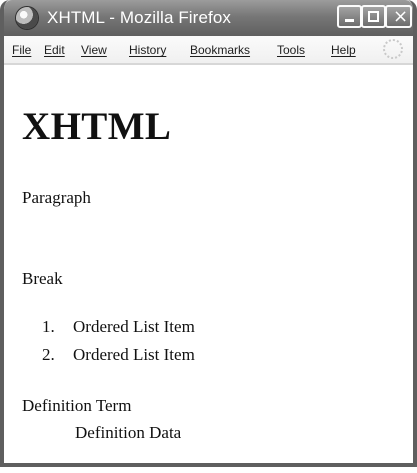 The width and height of the screenshot is (417, 473). Describe the element at coordinates (128, 432) in the screenshot. I see `definition-data: Definition Data` at that location.